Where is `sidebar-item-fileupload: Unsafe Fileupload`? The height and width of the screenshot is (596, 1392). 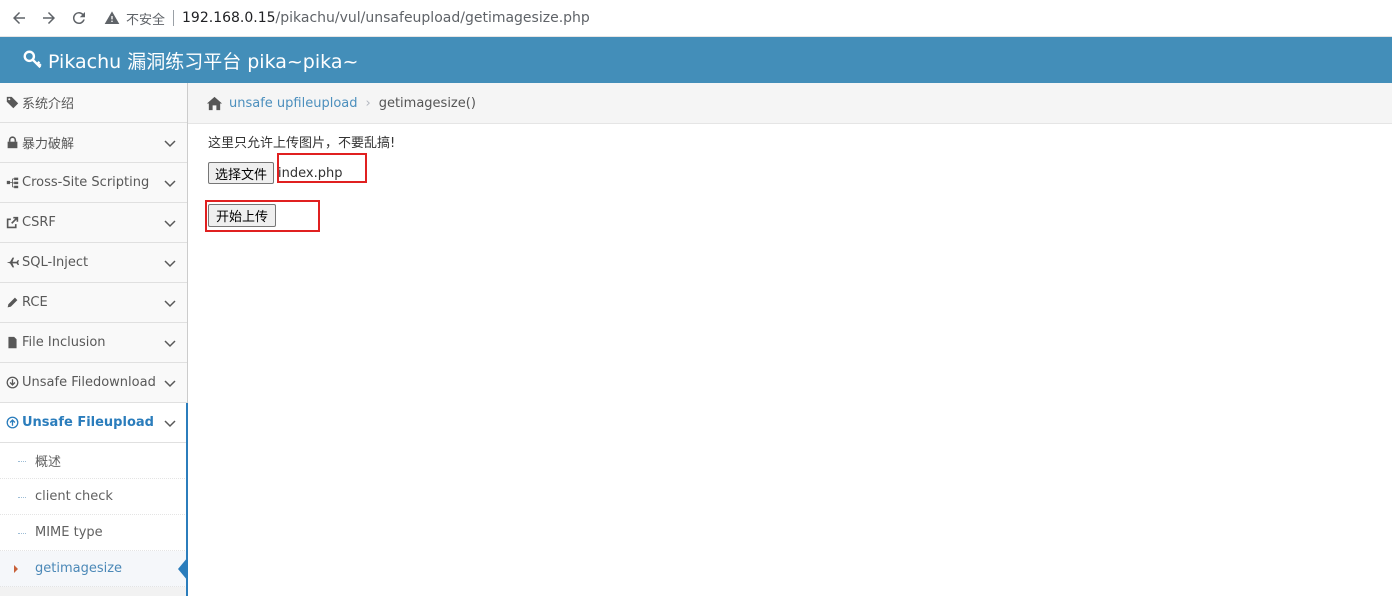 sidebar-item-fileupload: Unsafe Fileupload is located at coordinates (93, 423).